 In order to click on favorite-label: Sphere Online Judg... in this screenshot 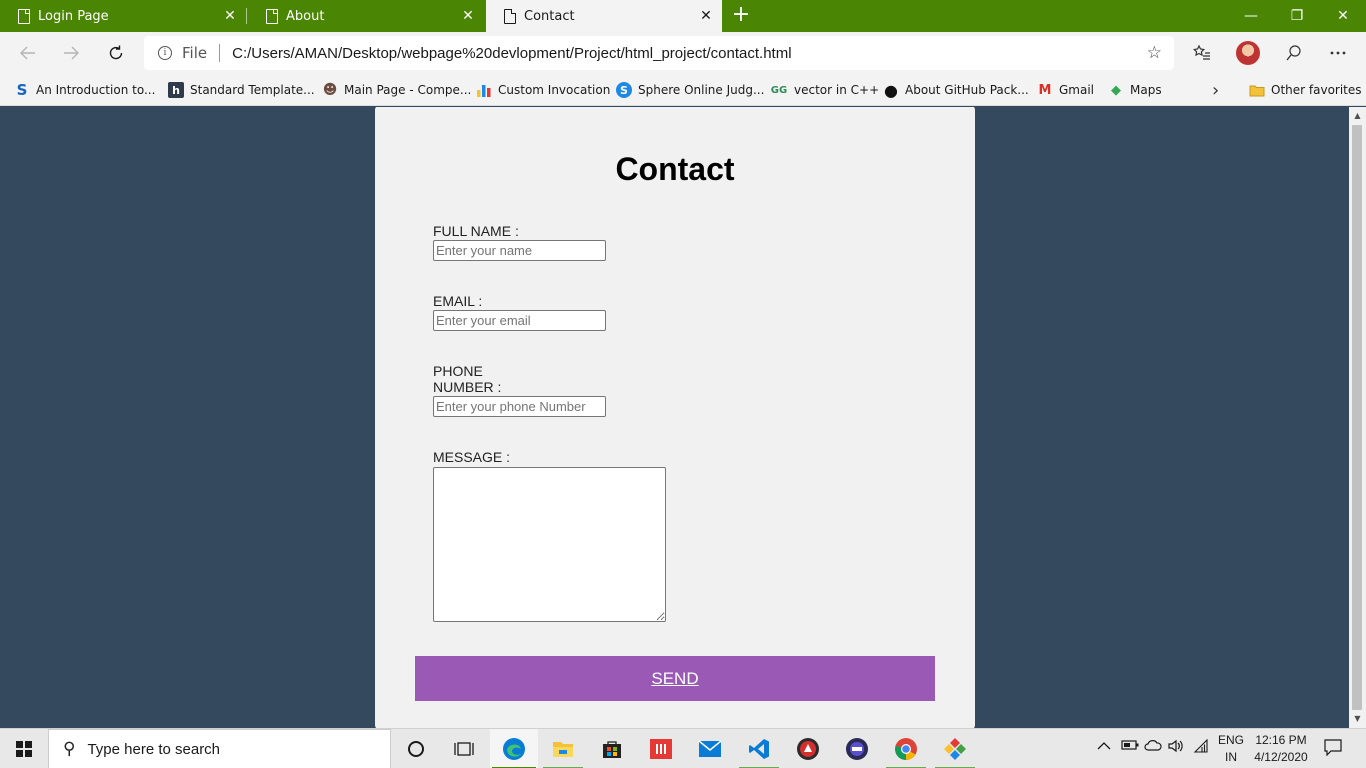, I will do `click(701, 90)`.